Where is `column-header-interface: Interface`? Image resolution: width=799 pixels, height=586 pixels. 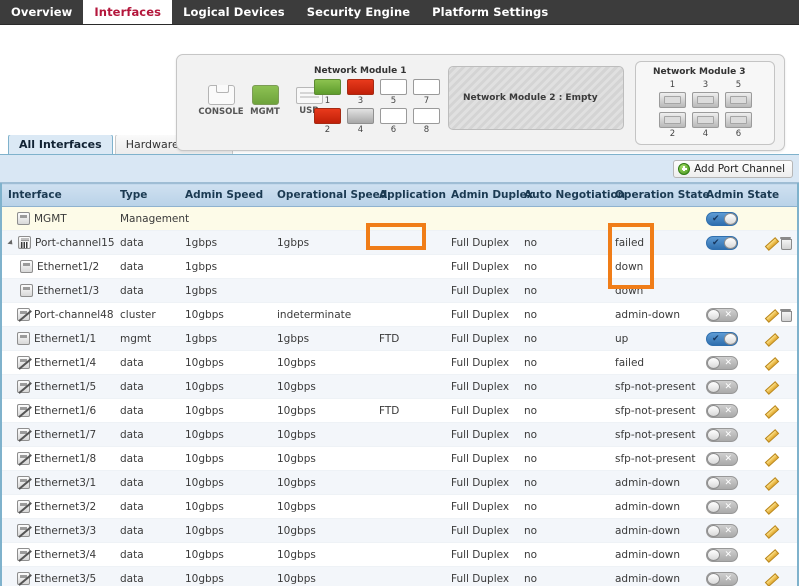
column-header-interface: Interface is located at coordinates (56, 195).